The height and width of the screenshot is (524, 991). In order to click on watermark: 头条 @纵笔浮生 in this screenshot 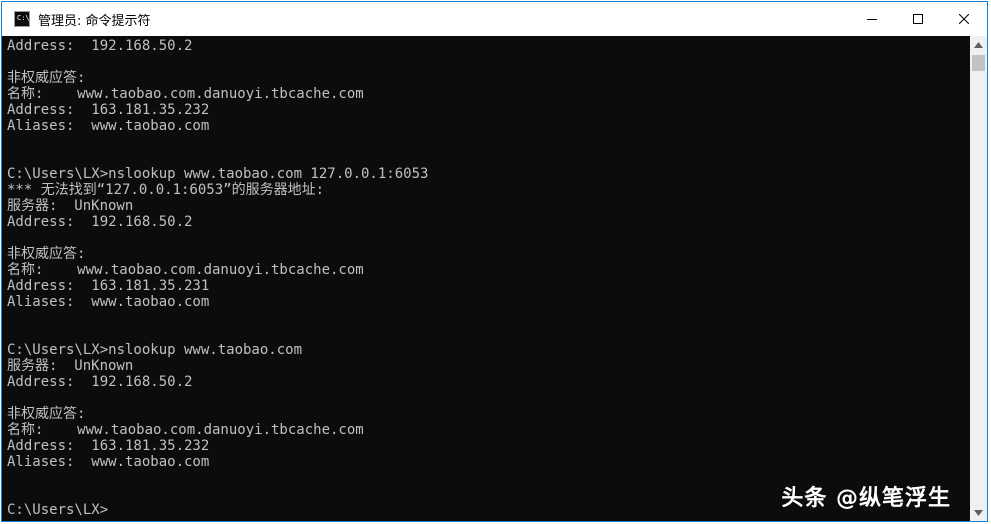, I will do `click(866, 498)`.